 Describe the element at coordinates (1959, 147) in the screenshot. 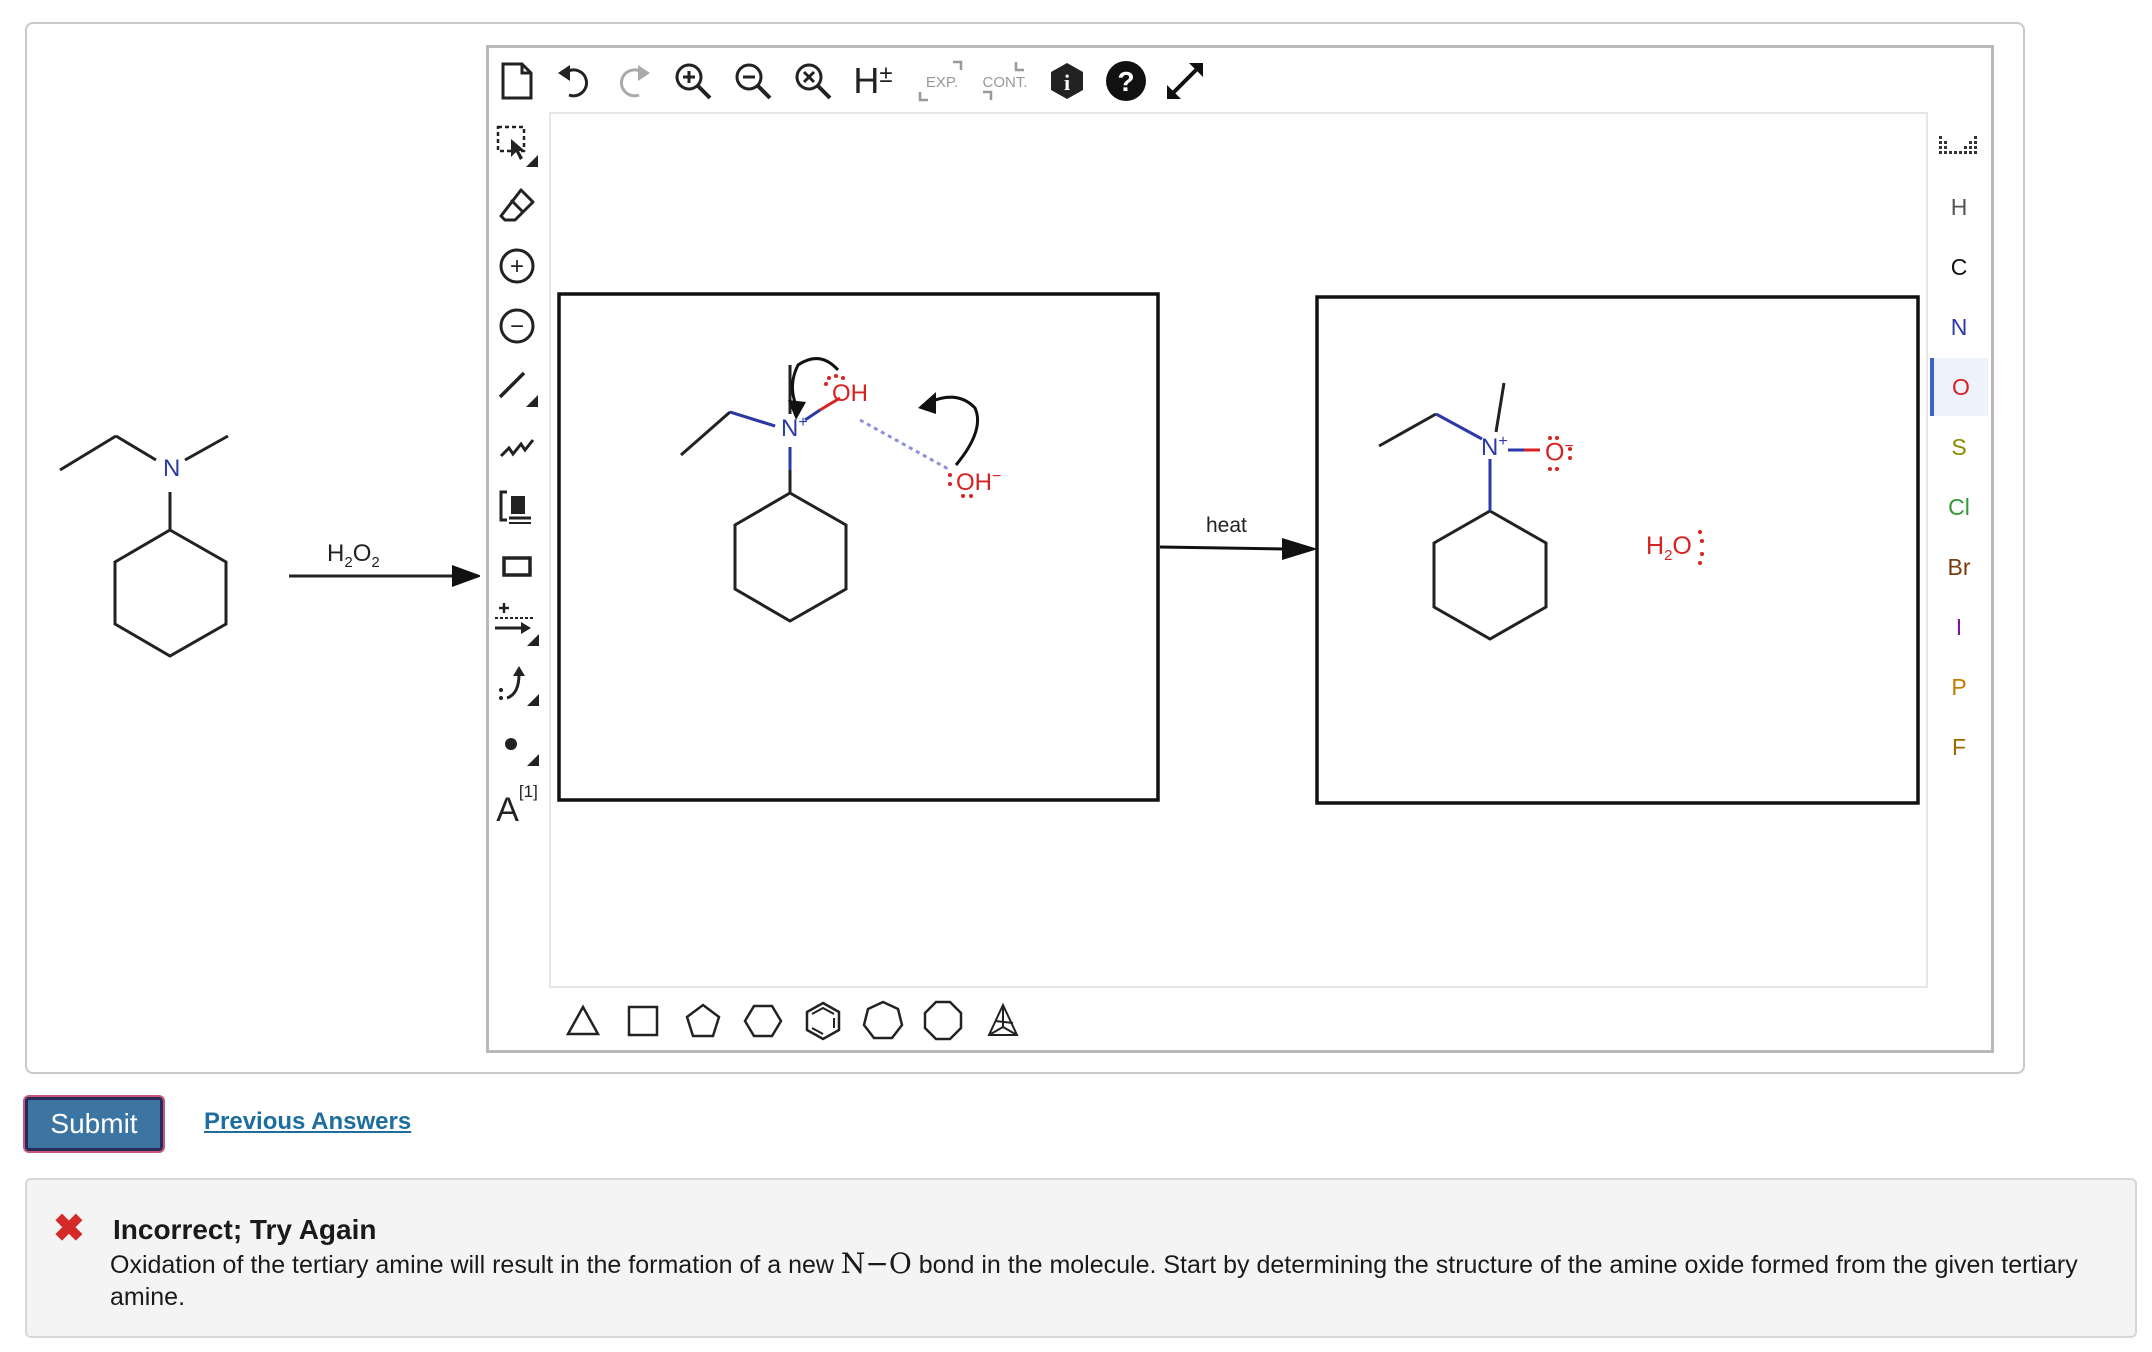

I see `periodic-table-icon` at that location.